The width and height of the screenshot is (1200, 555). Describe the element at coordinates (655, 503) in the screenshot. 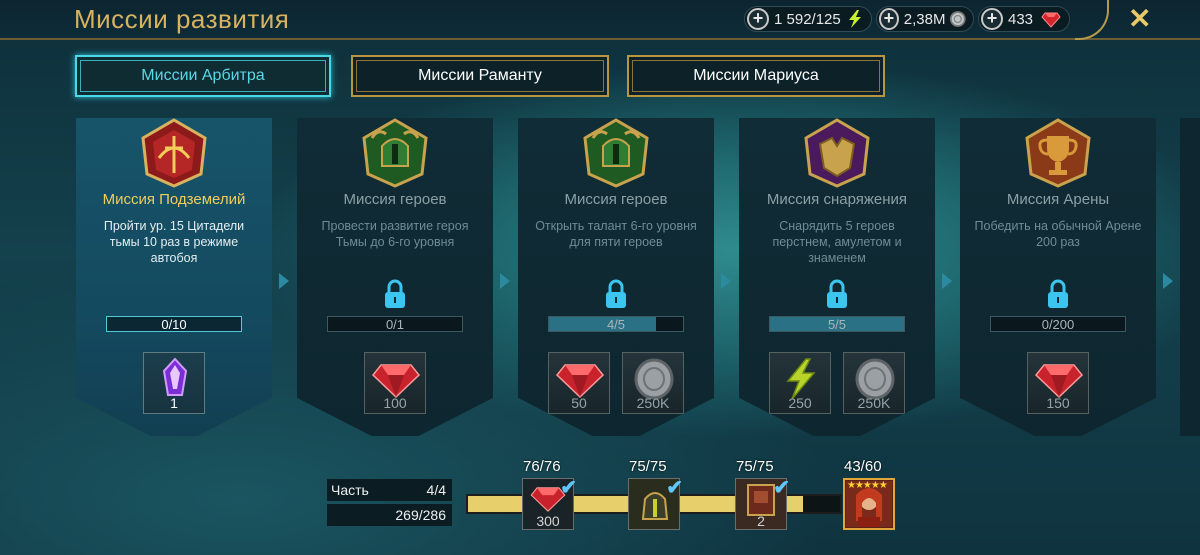

I see `milestone-reward: ✔` at that location.